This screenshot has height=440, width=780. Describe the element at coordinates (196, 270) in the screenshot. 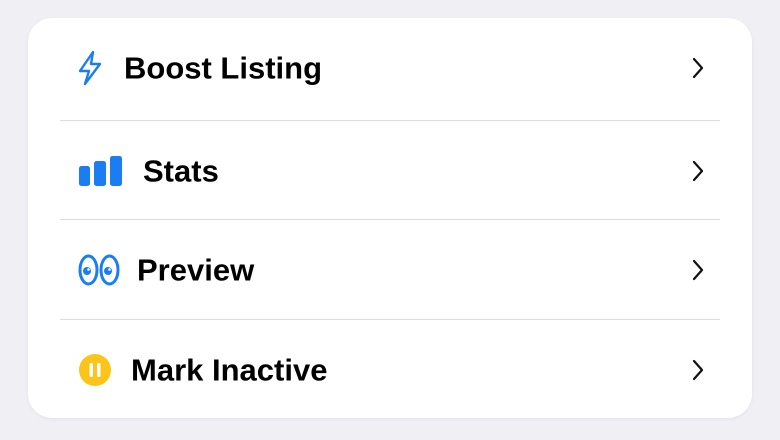

I see `preview-label: Preview` at that location.